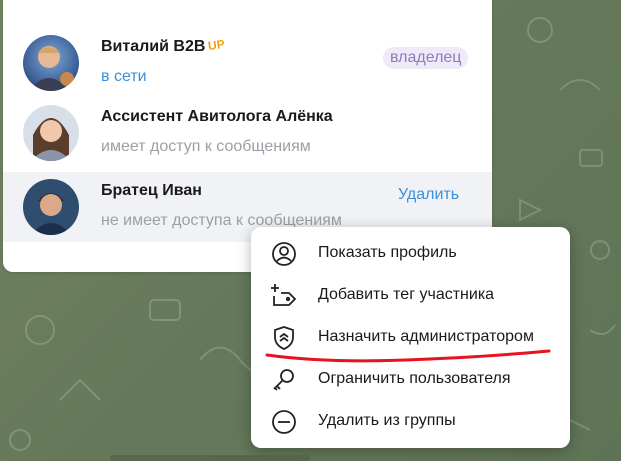  I want to click on member-status: имеет доступ к сообщениям, so click(206, 146).